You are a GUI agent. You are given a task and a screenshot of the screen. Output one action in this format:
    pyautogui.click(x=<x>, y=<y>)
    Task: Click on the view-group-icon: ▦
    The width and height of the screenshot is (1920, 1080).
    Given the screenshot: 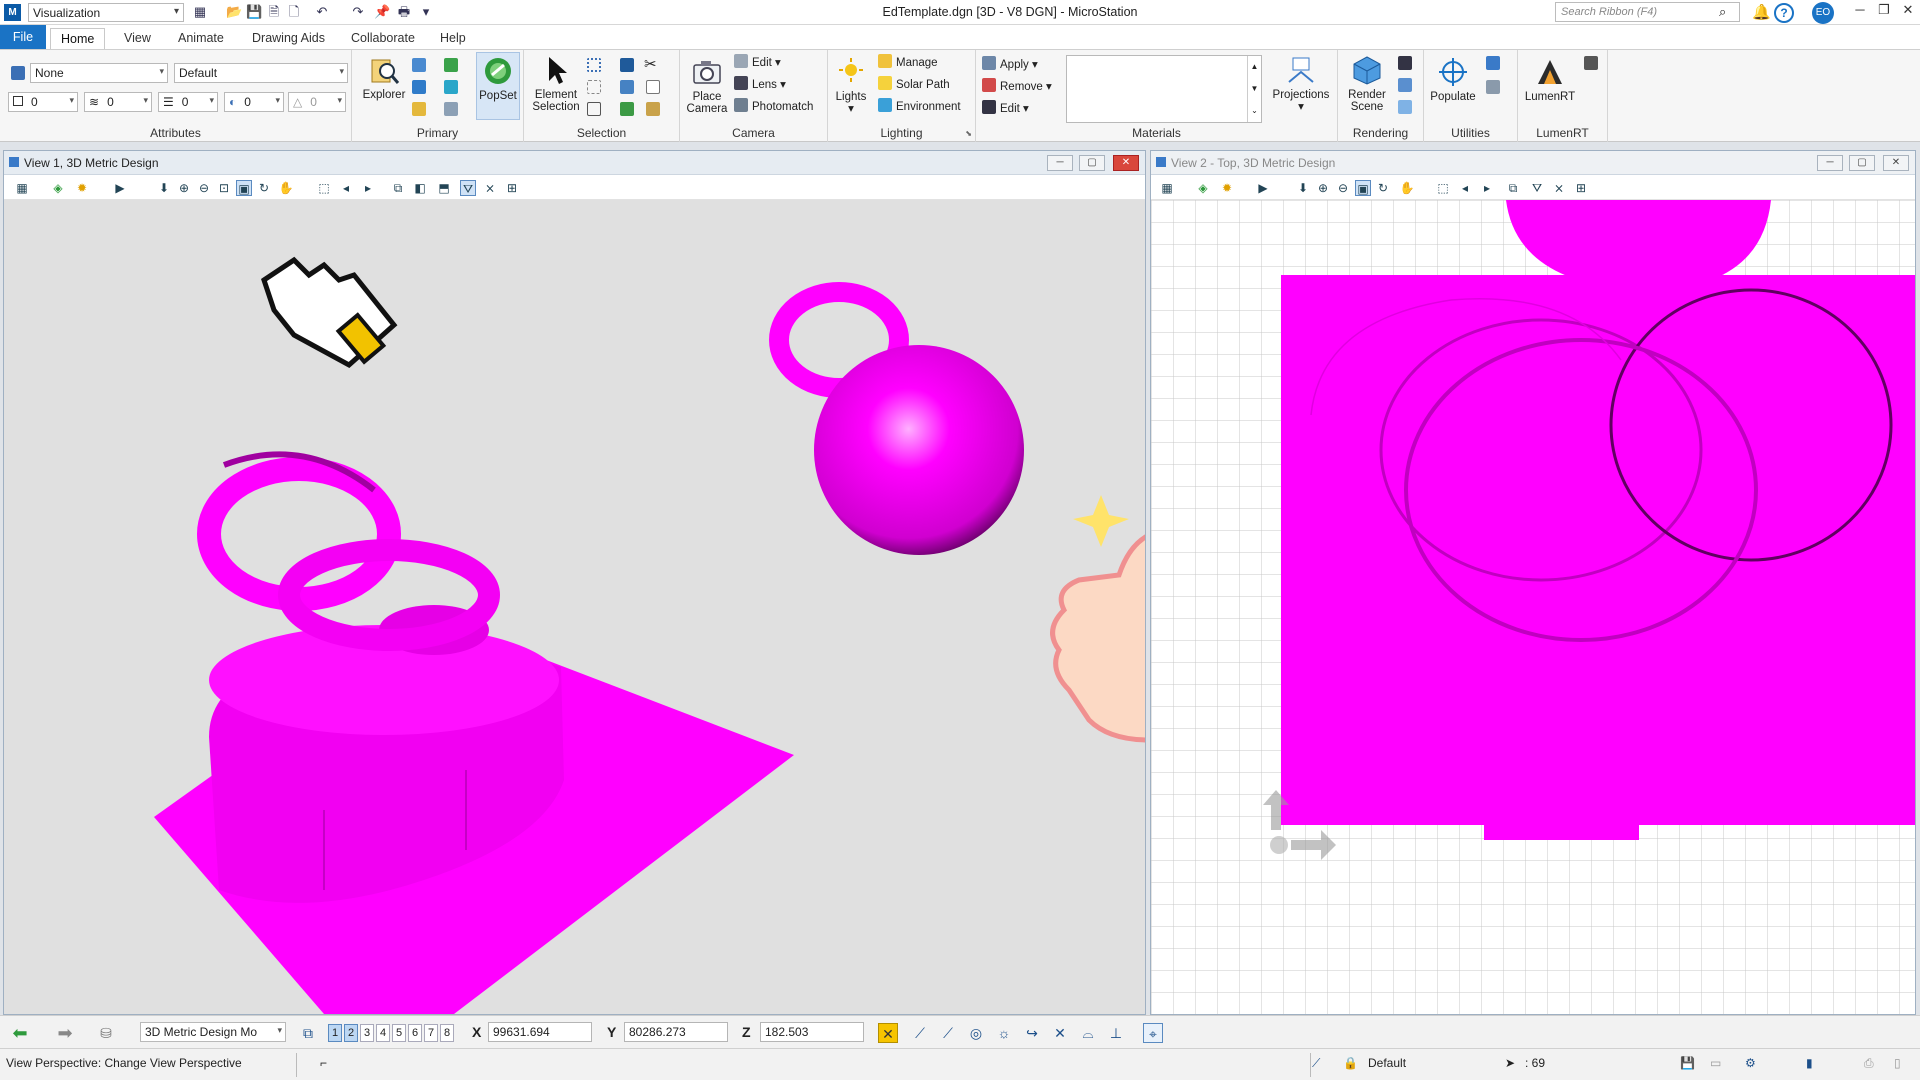 What is the action you would take?
    pyautogui.click(x=200, y=12)
    